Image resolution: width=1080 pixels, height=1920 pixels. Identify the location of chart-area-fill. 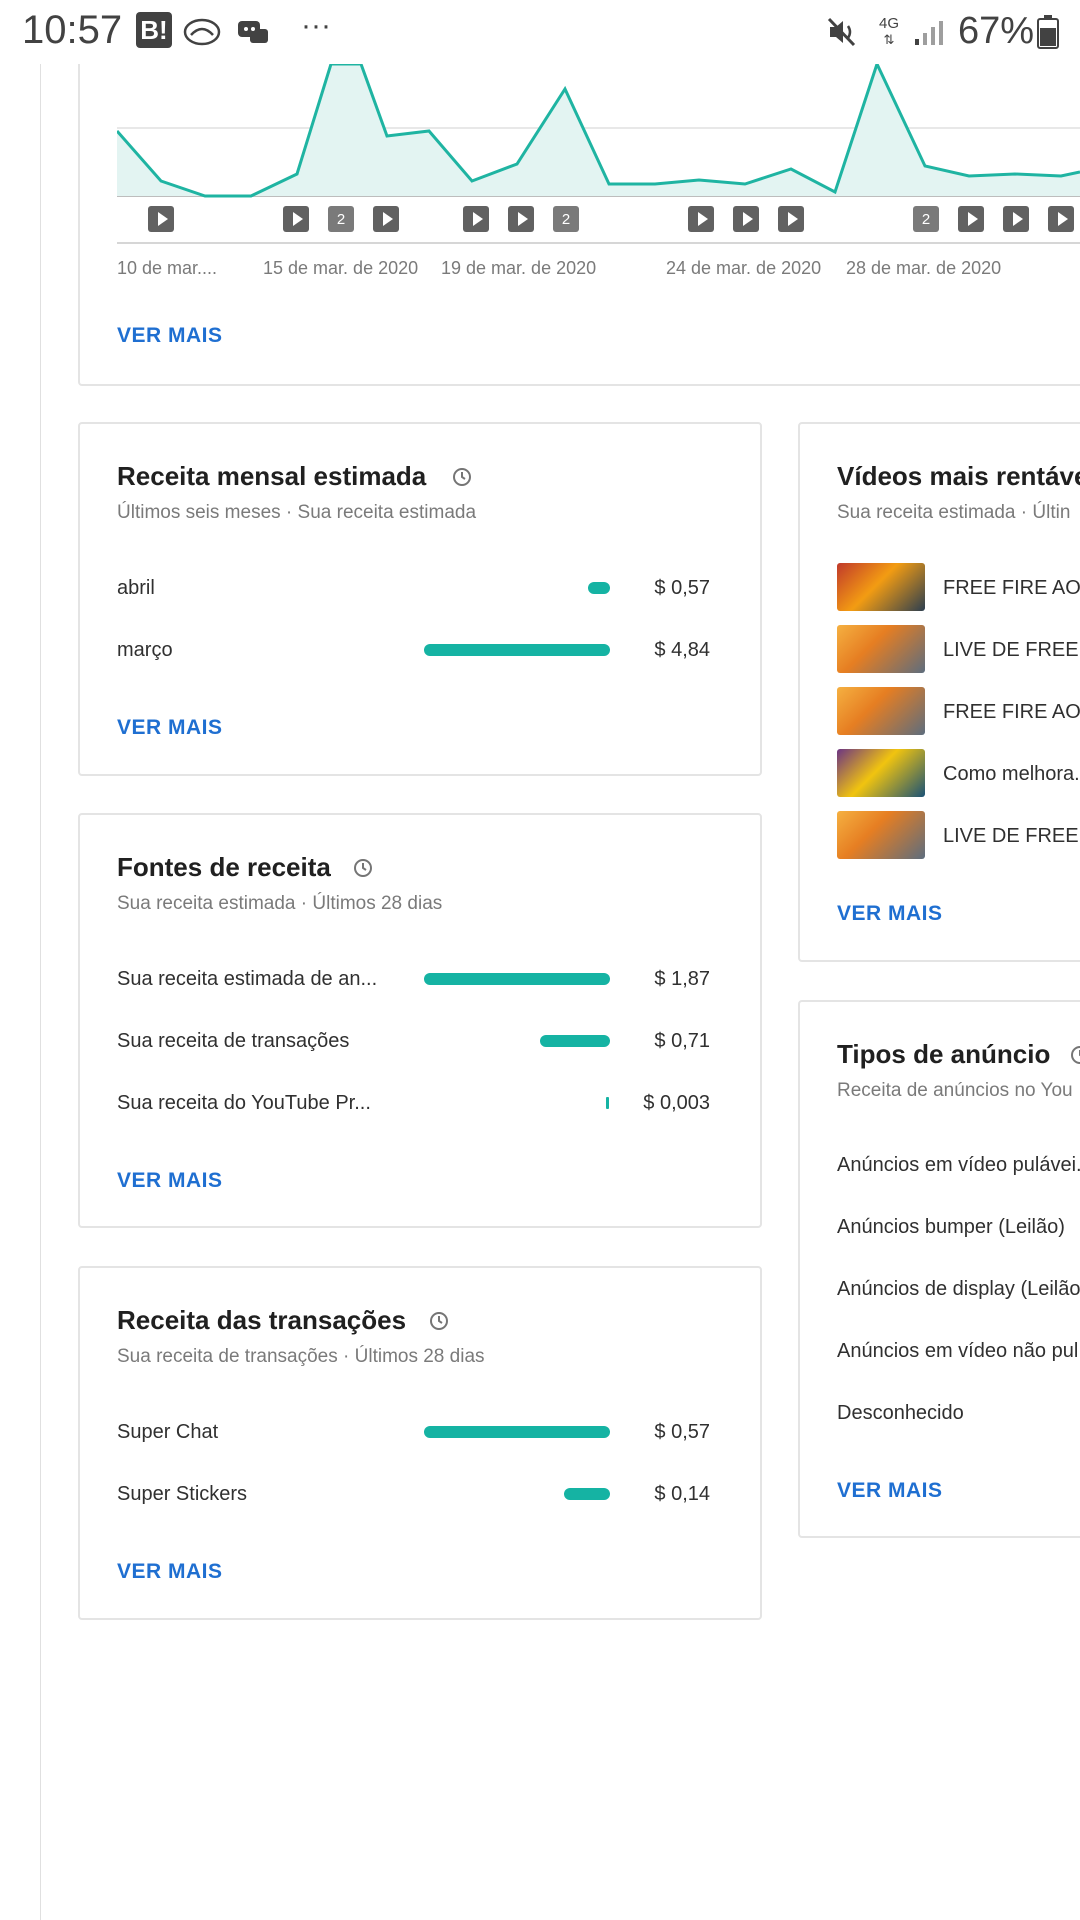
(598, 130).